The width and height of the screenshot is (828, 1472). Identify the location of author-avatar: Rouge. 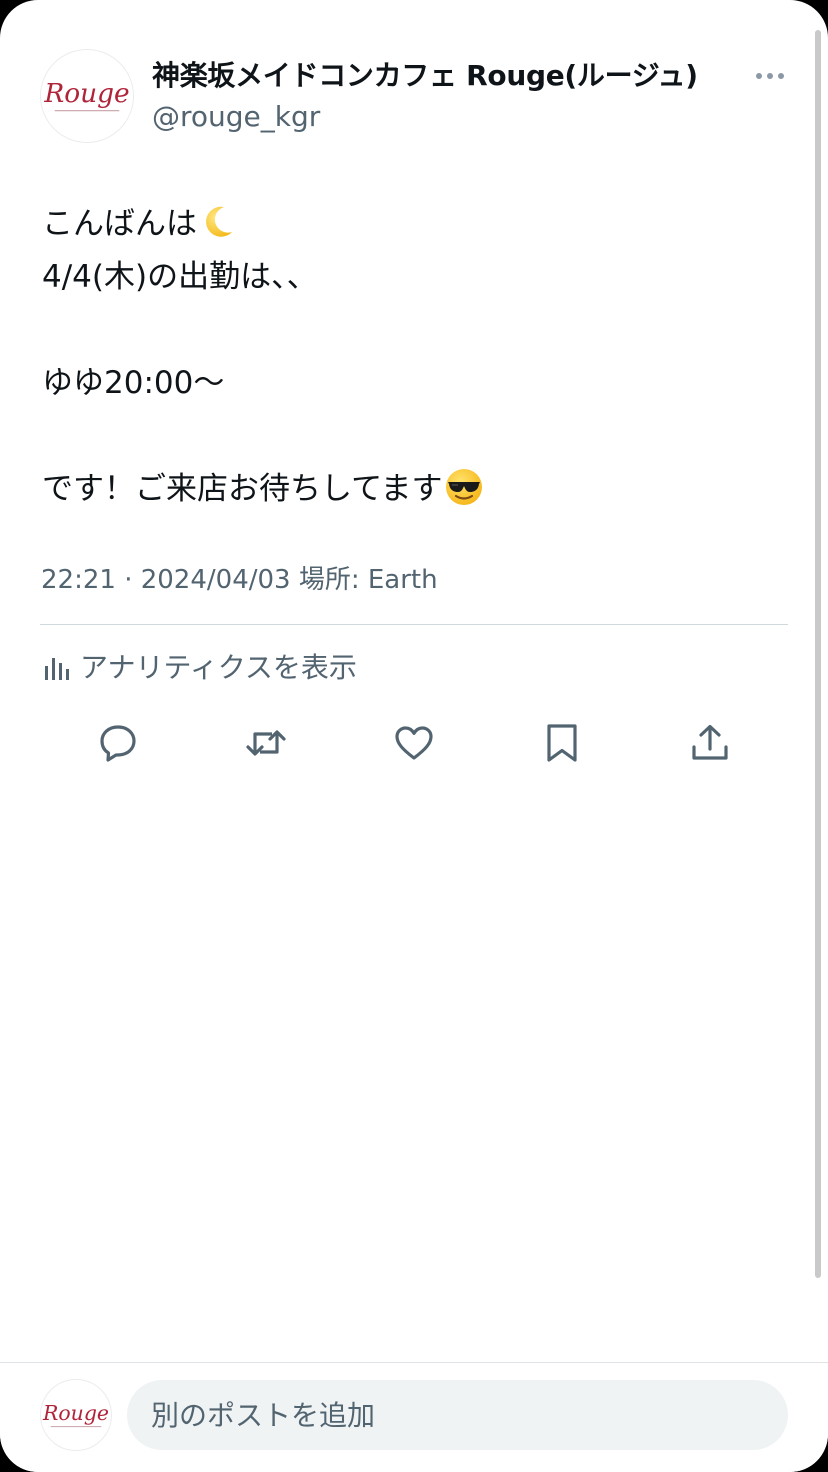
(87, 96).